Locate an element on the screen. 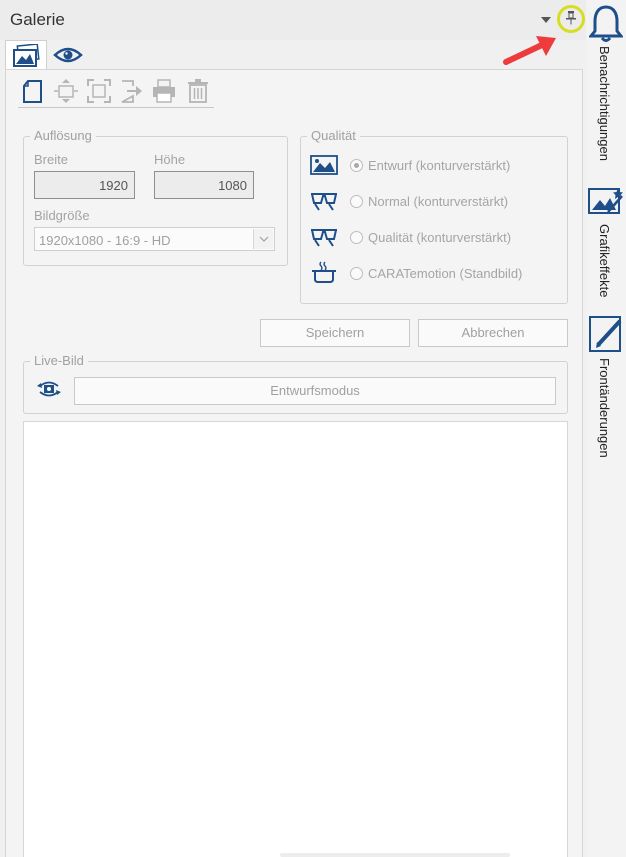  quality-label-draft: Entwurf (konturverstärkt) is located at coordinates (439, 165).